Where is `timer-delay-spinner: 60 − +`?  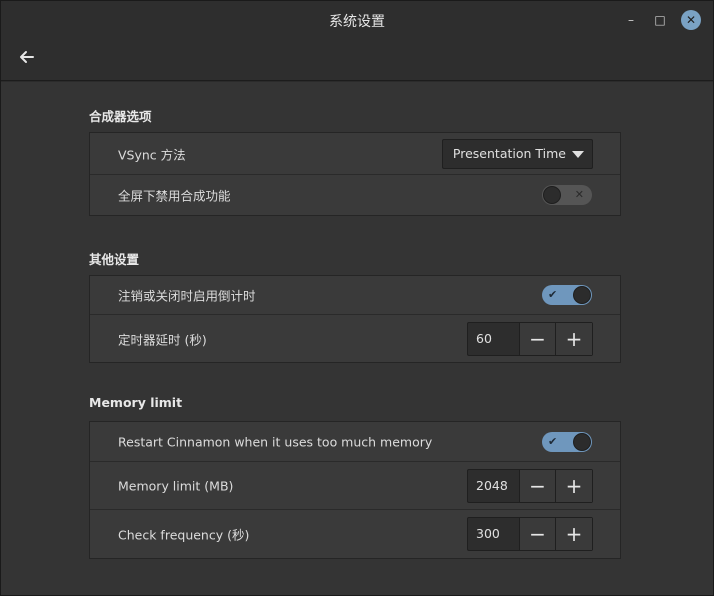
timer-delay-spinner: 60 − + is located at coordinates (530, 338).